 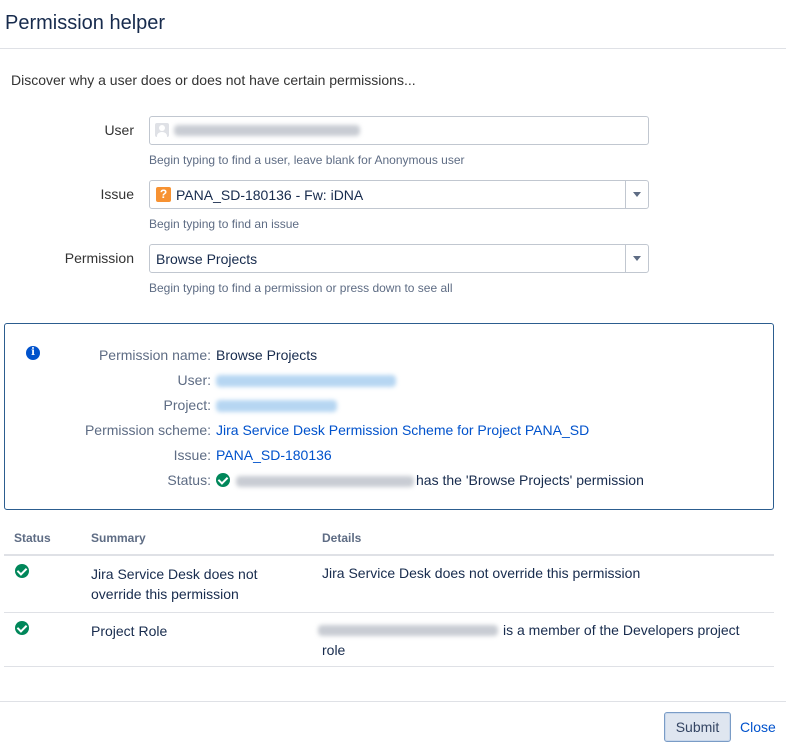 What do you see at coordinates (276, 406) in the screenshot?
I see `project-link-redacted` at bounding box center [276, 406].